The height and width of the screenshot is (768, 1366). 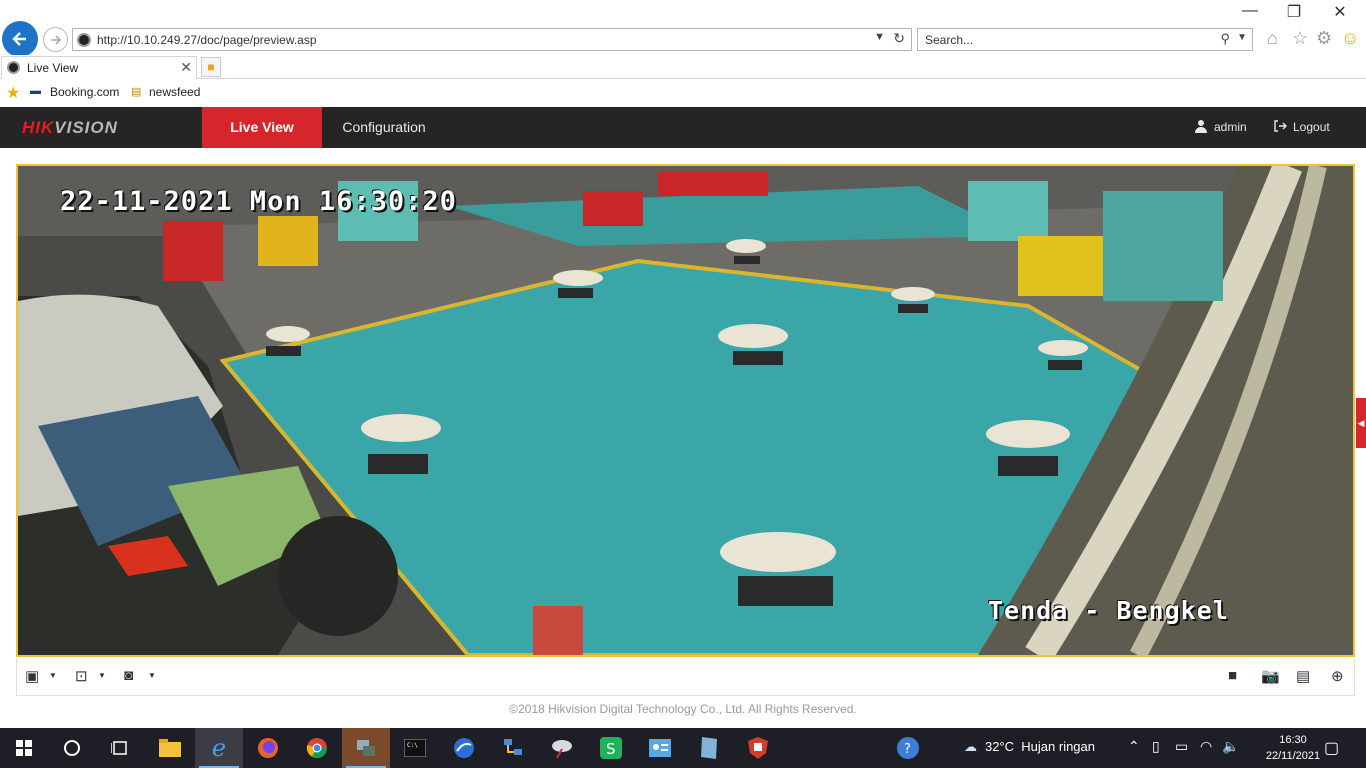 What do you see at coordinates (1300, 38) in the screenshot?
I see `favorites-star-icon: ☆` at bounding box center [1300, 38].